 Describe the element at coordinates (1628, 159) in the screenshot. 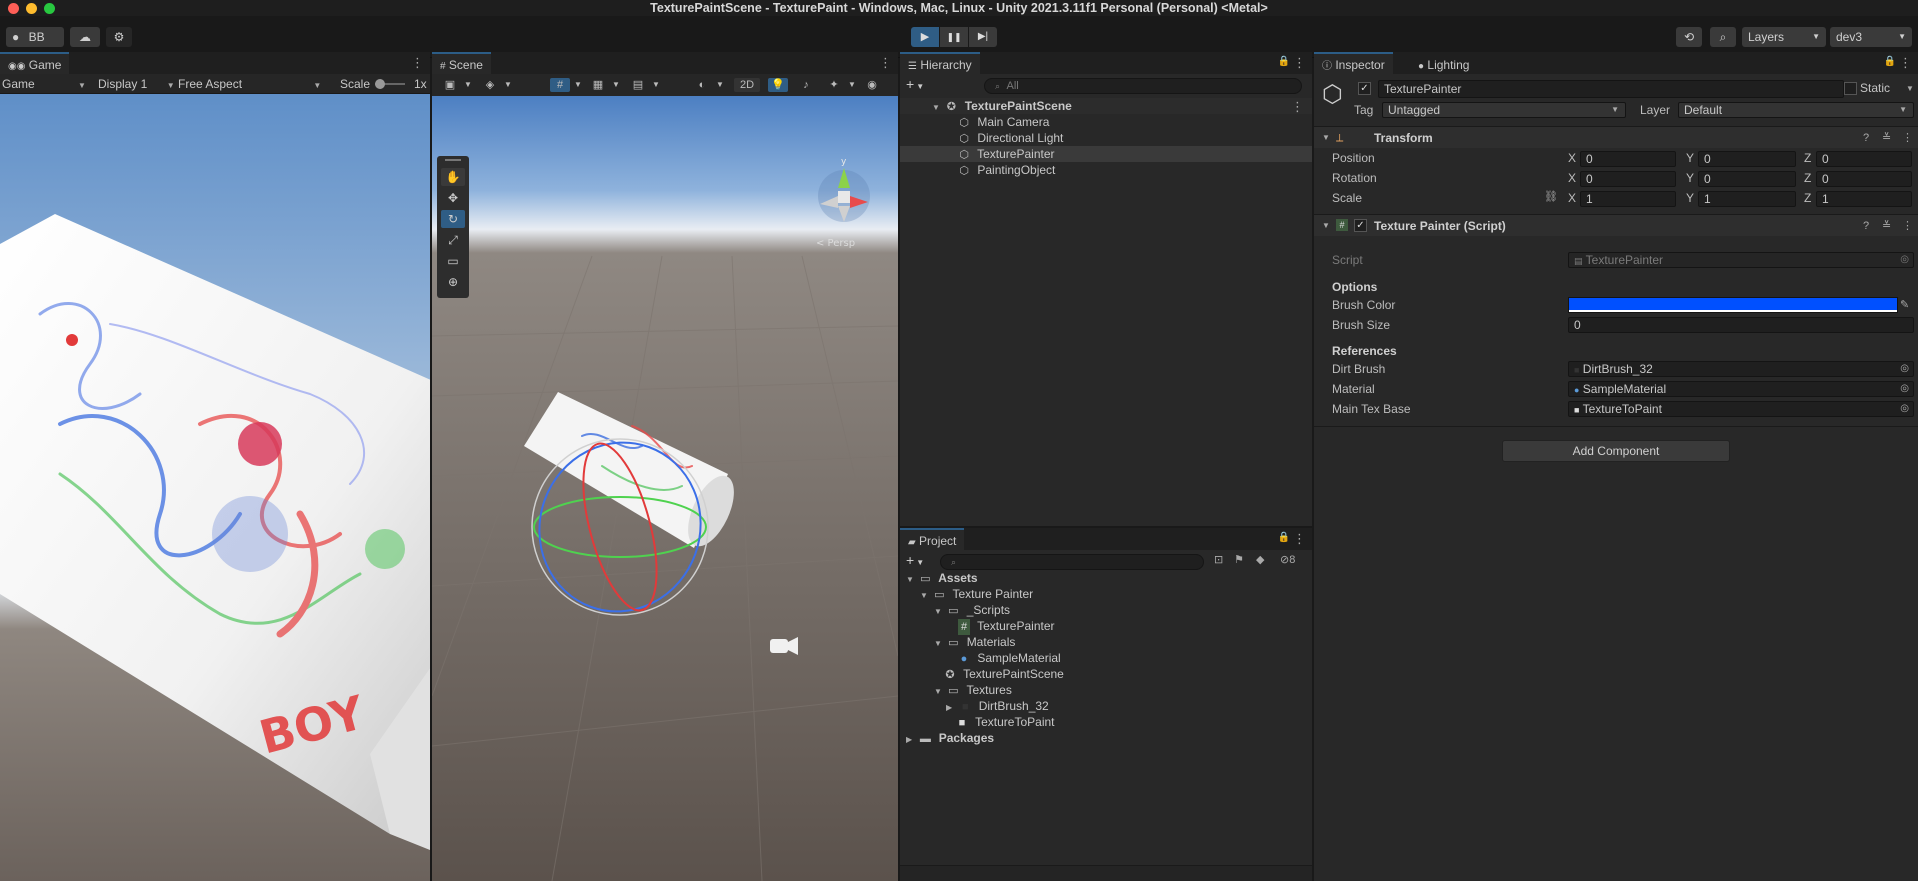

I see `pos-x-field: 0` at that location.